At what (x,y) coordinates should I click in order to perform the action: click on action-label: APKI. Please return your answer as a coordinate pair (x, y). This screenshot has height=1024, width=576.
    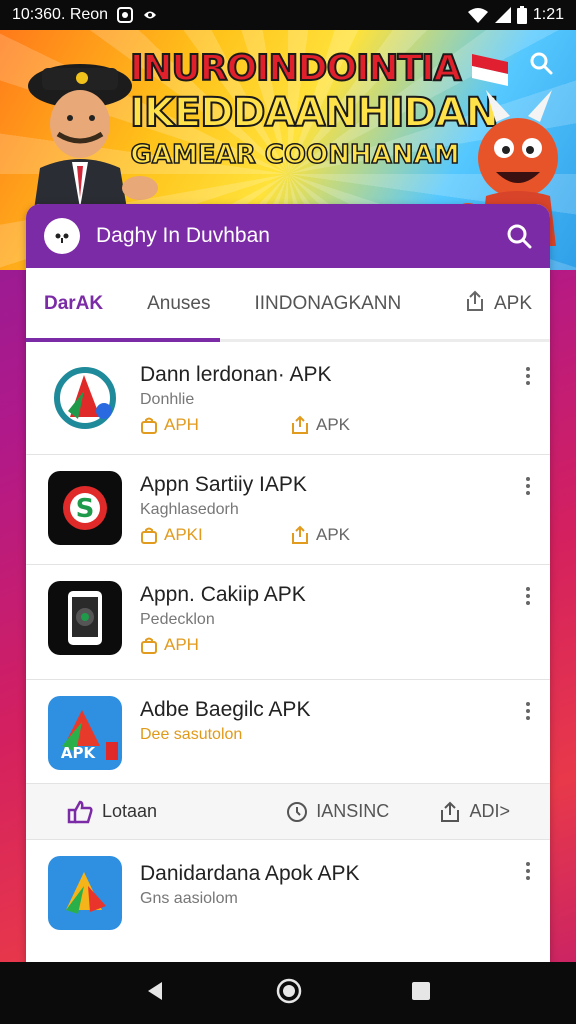
    Looking at the image, I should click on (183, 534).